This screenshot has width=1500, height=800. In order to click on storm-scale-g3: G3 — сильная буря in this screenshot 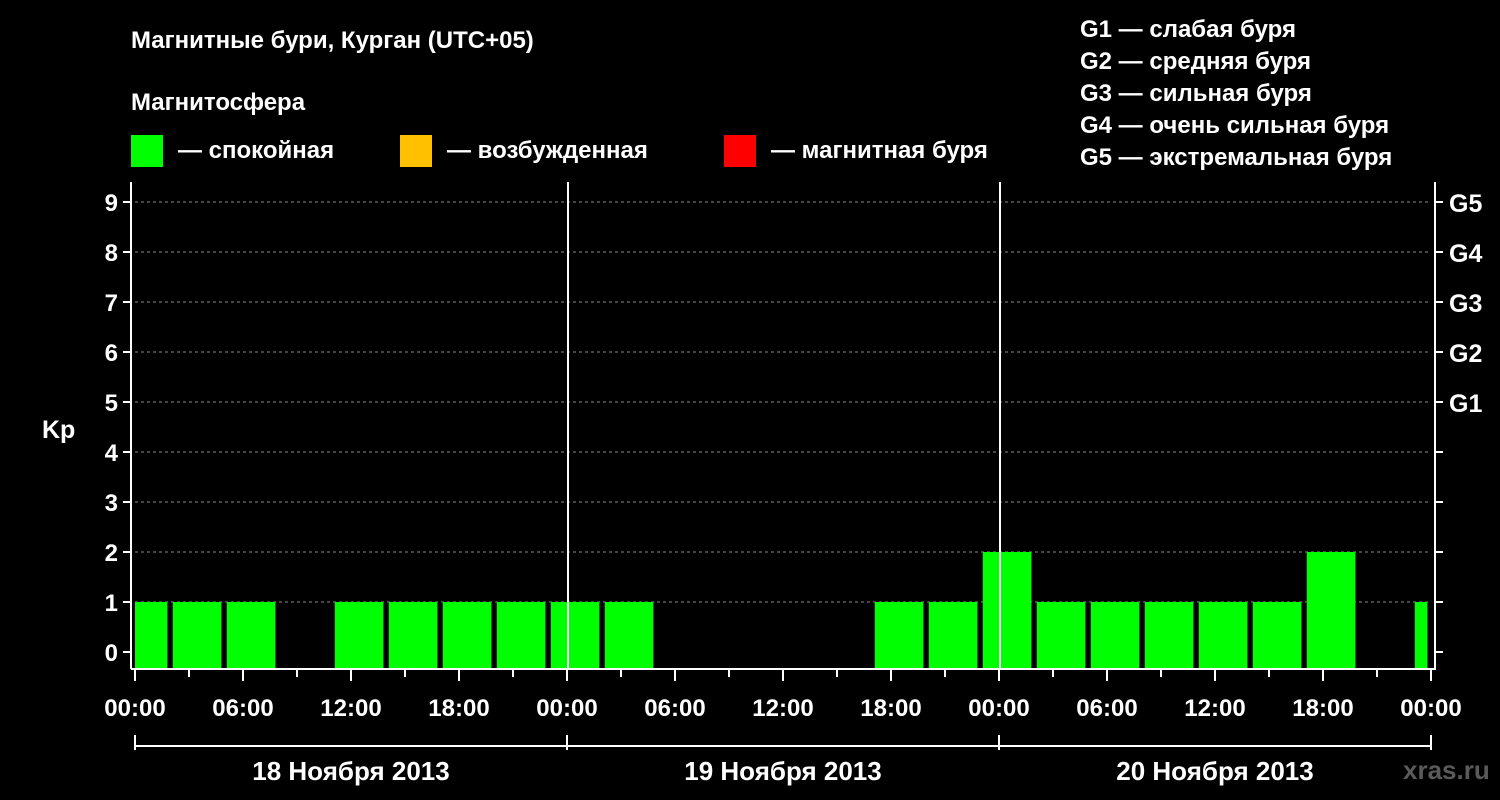, I will do `click(1196, 93)`.